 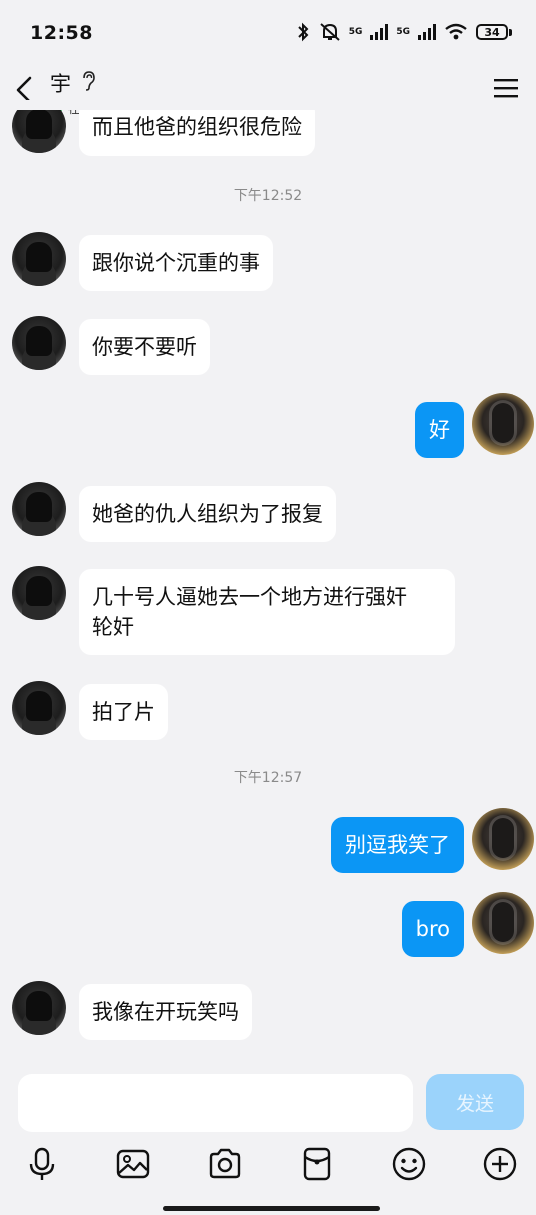 I want to click on composer: 发送, so click(x=268, y=1140).